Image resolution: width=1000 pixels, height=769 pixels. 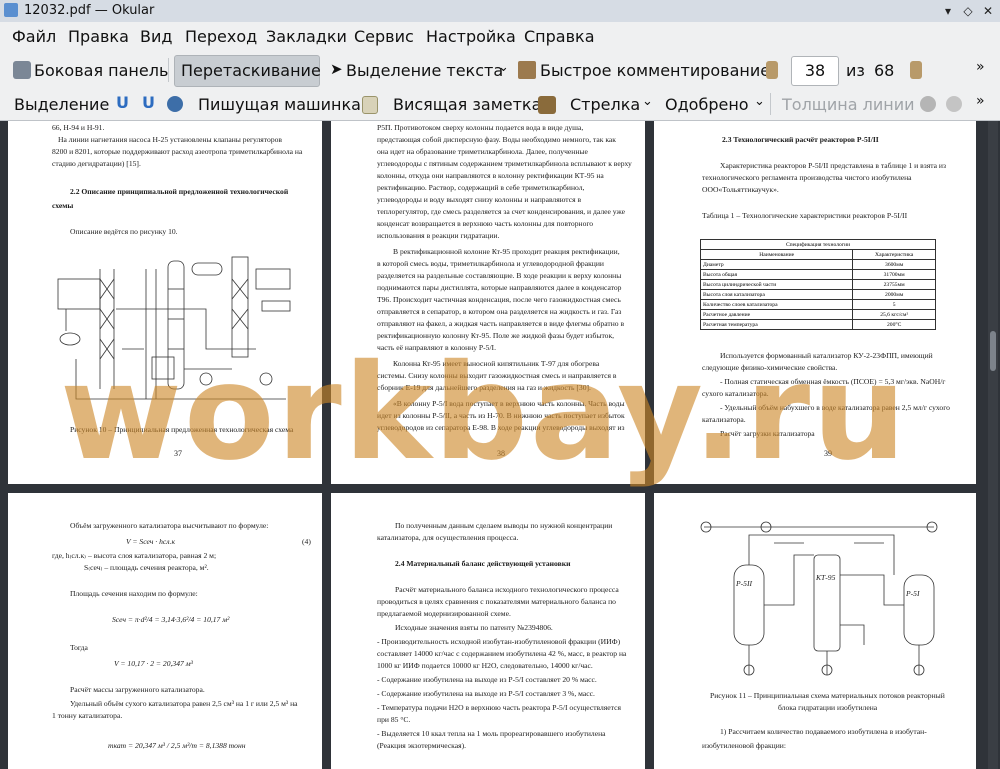 What do you see at coordinates (146, 567) in the screenshot?
I see `p40-line: S₍сеч₎ – площадь сечения реактора, м².` at bounding box center [146, 567].